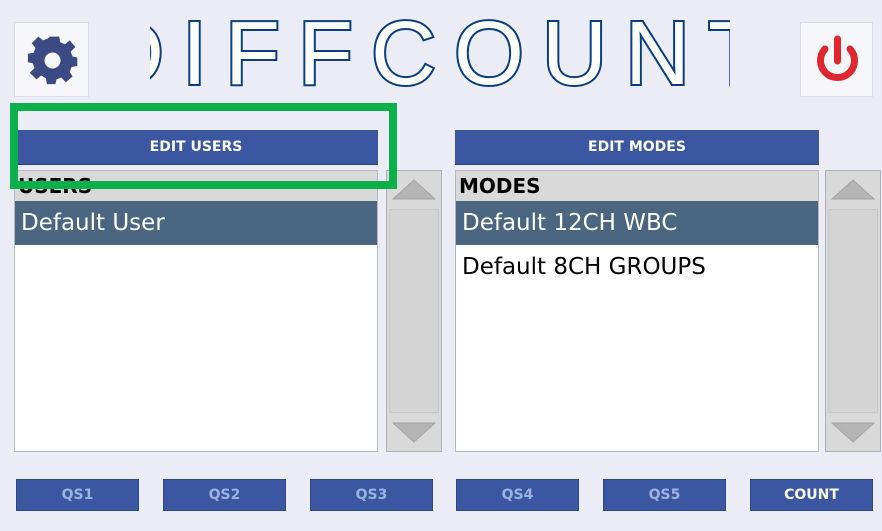 This screenshot has height=531, width=882. I want to click on qs4-button: QS4, so click(517, 495).